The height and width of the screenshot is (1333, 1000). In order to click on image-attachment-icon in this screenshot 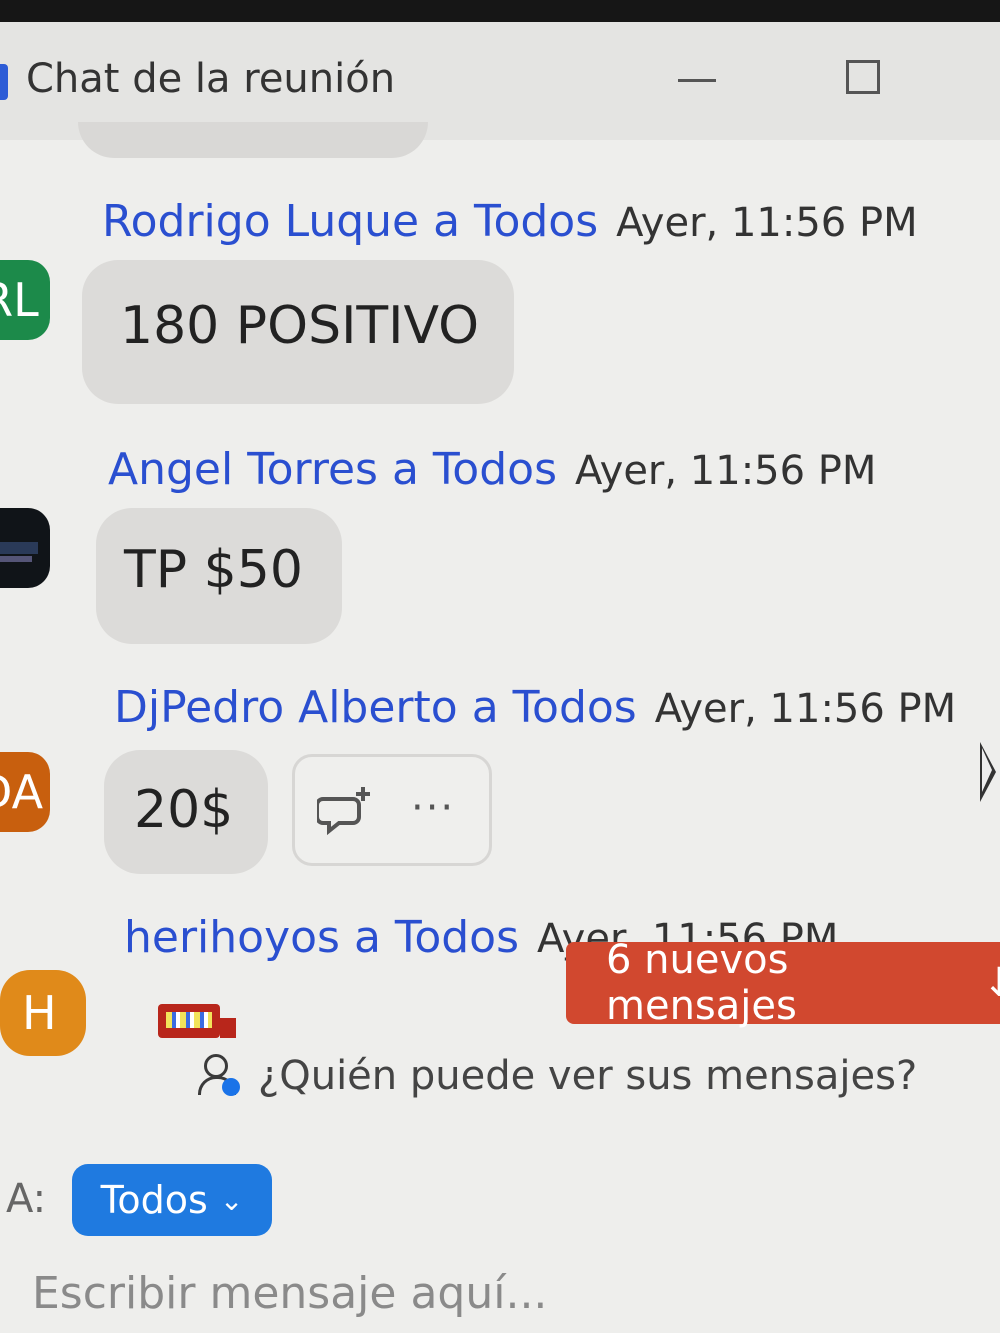, I will do `click(197, 1021)`.